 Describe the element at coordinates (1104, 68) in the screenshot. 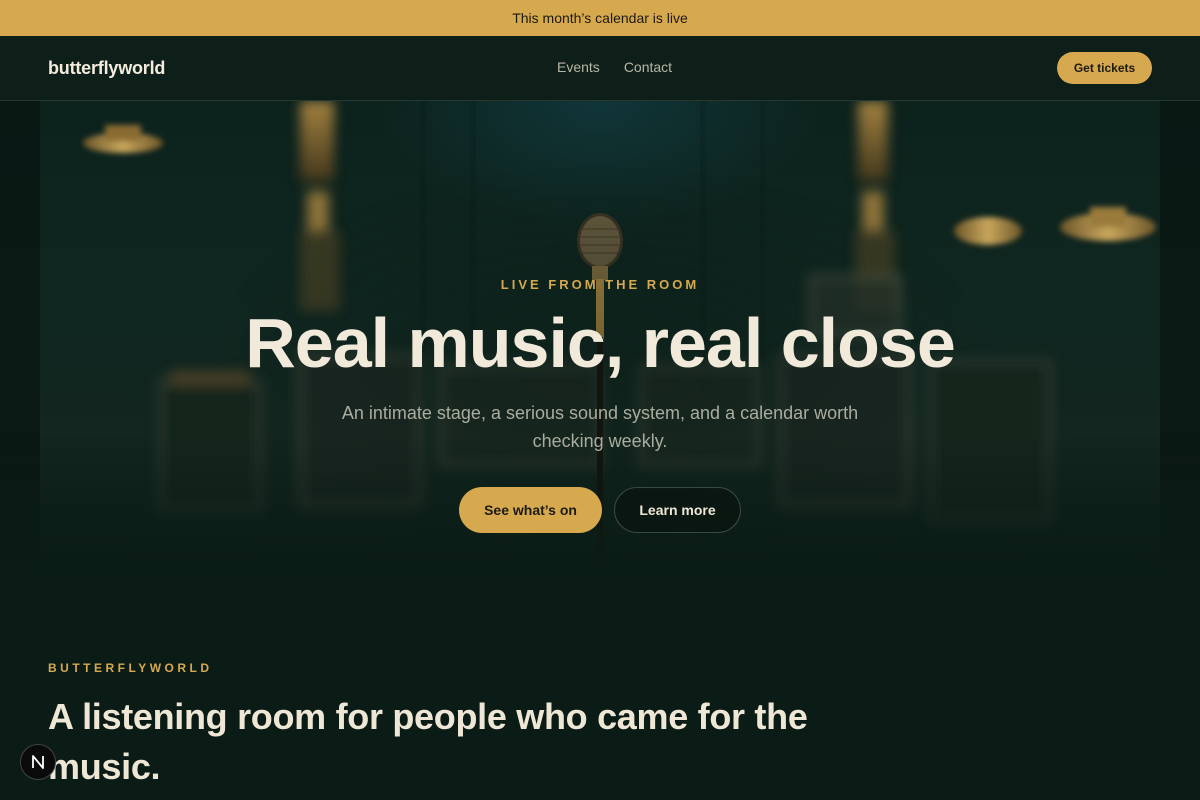

I see `get-tickets-button: Get tickets` at that location.